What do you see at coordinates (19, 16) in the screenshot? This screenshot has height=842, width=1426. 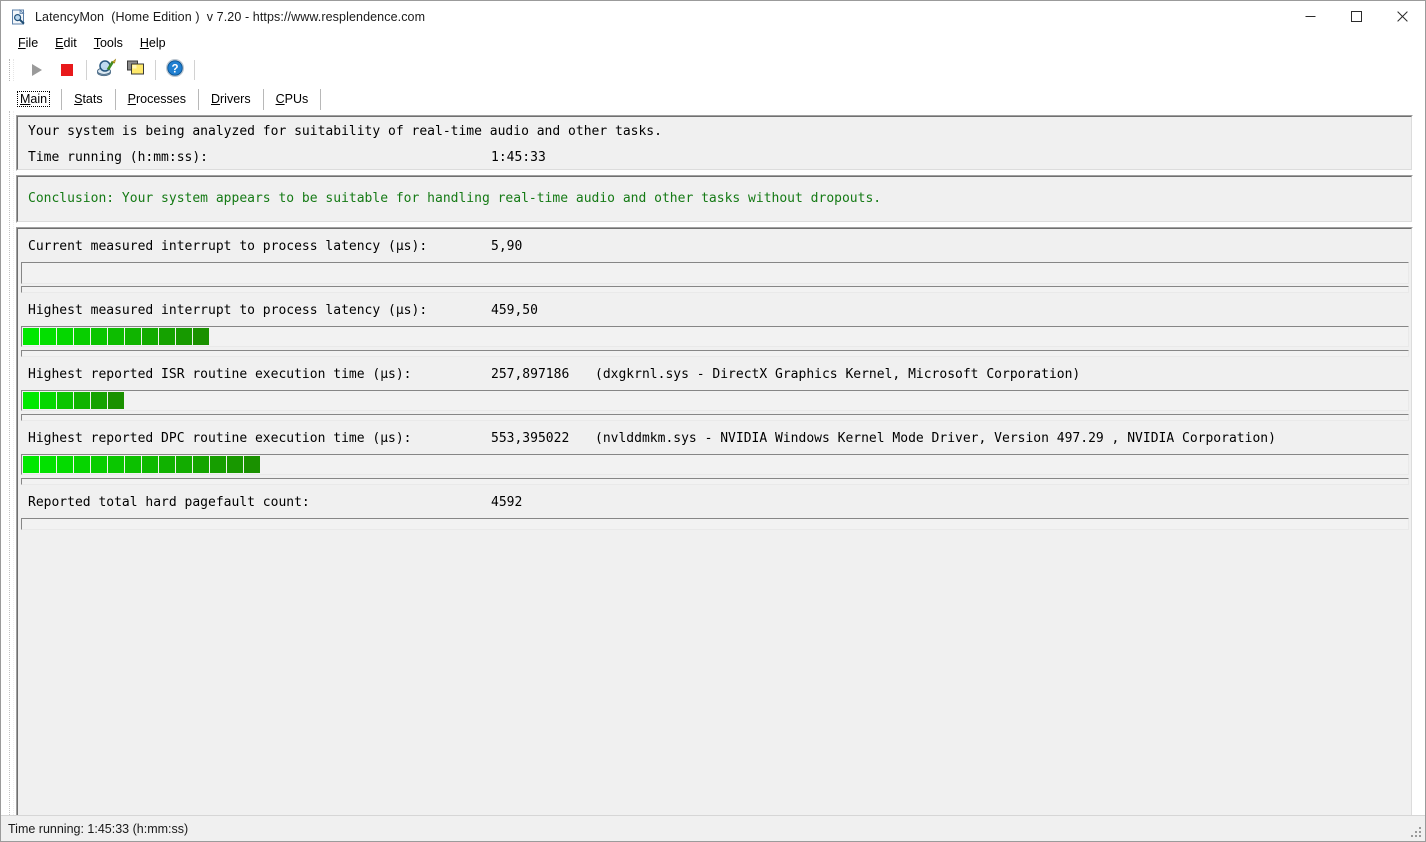 I see `latencymon-app-icon` at bounding box center [19, 16].